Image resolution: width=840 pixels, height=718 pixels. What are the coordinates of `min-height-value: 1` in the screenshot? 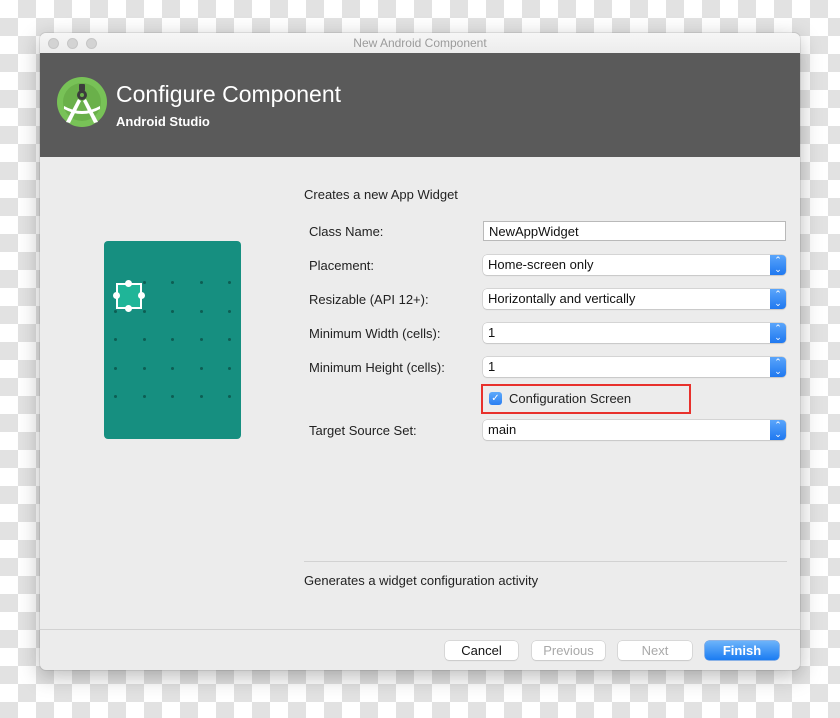 It's located at (492, 366).